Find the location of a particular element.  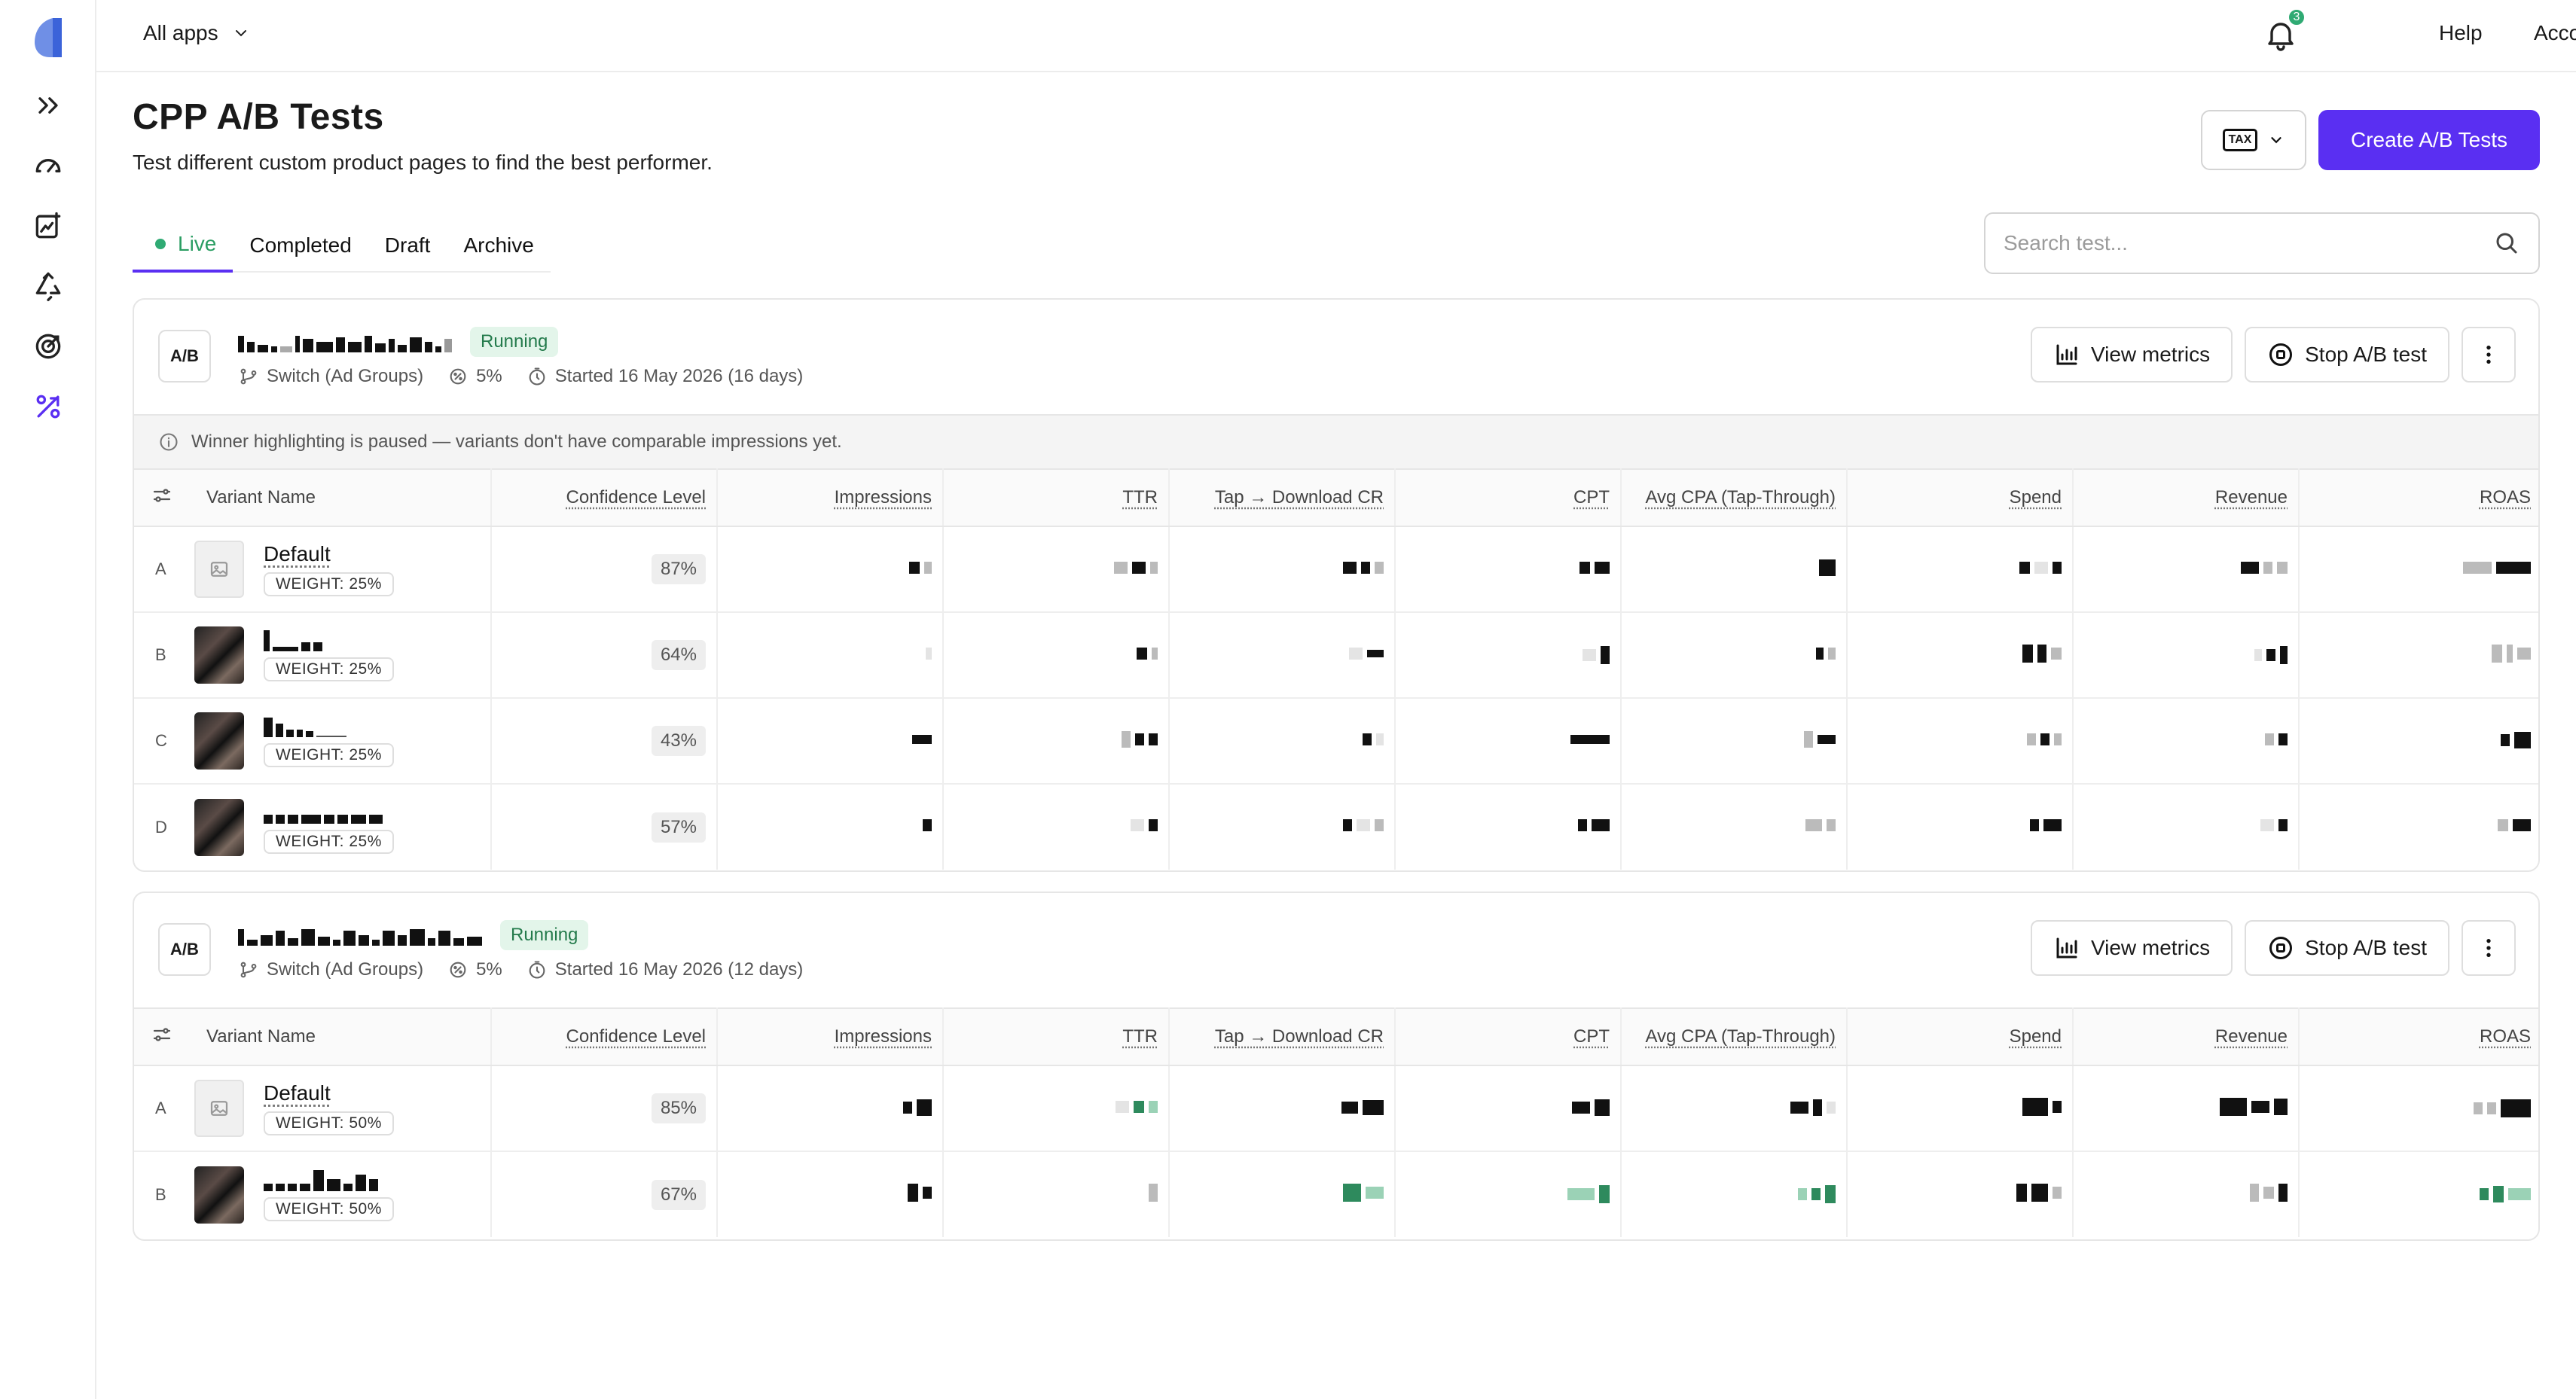

tab-archive: Archive is located at coordinates (499, 245).